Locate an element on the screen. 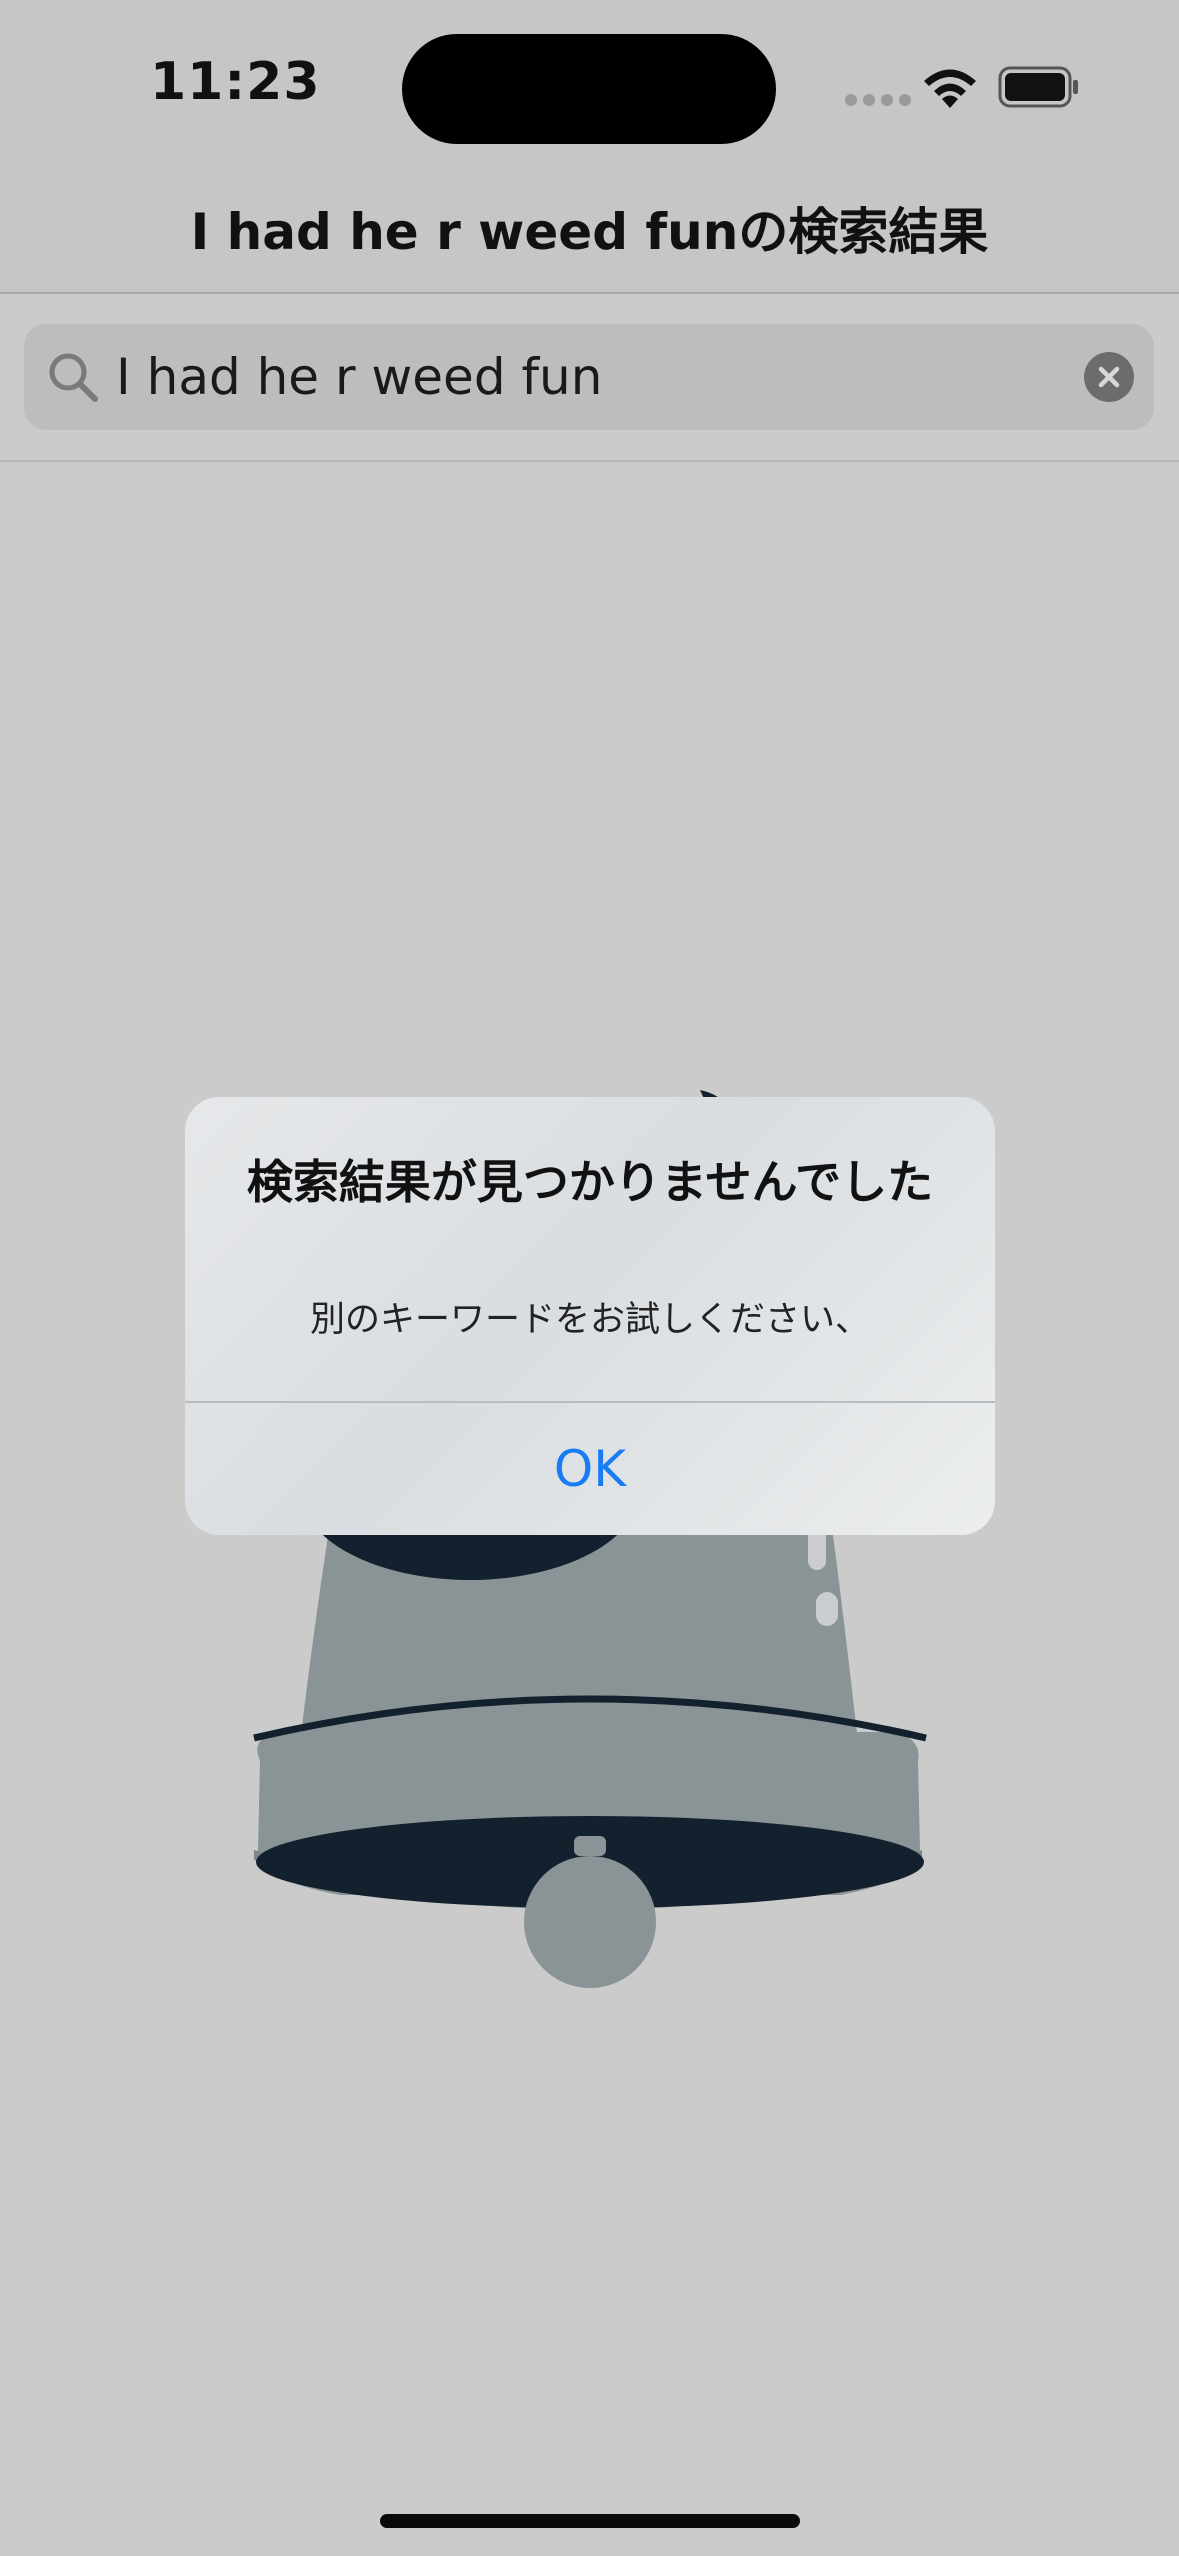 The height and width of the screenshot is (2556, 1179). status-time: 11:23 is located at coordinates (235, 82).